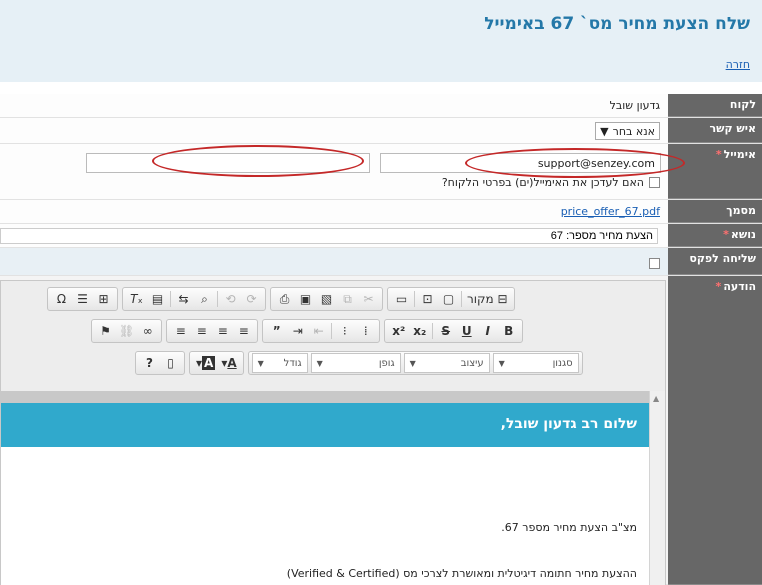  Describe the element at coordinates (448, 299) in the screenshot. I see `new-page-icon: ▢` at that location.